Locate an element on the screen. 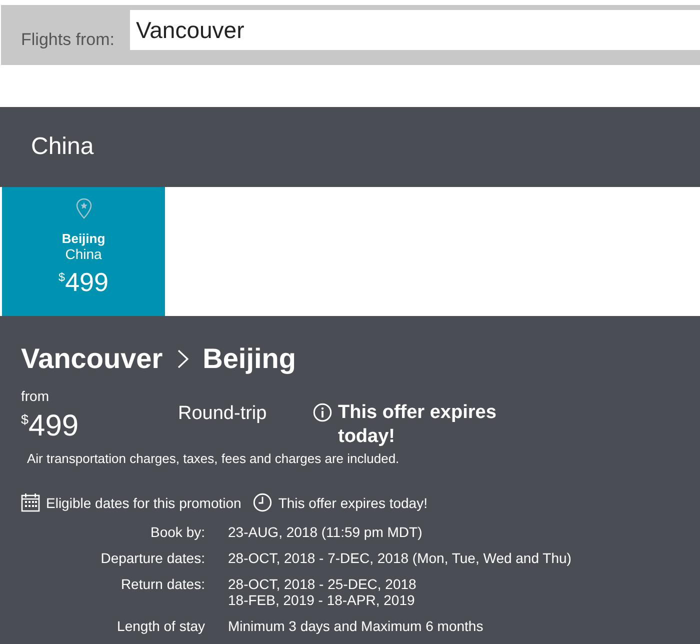 Image resolution: width=700 pixels, height=644 pixels. detail-value: 18-FEB, 2019 - 18-APR, 2019 is located at coordinates (322, 600).